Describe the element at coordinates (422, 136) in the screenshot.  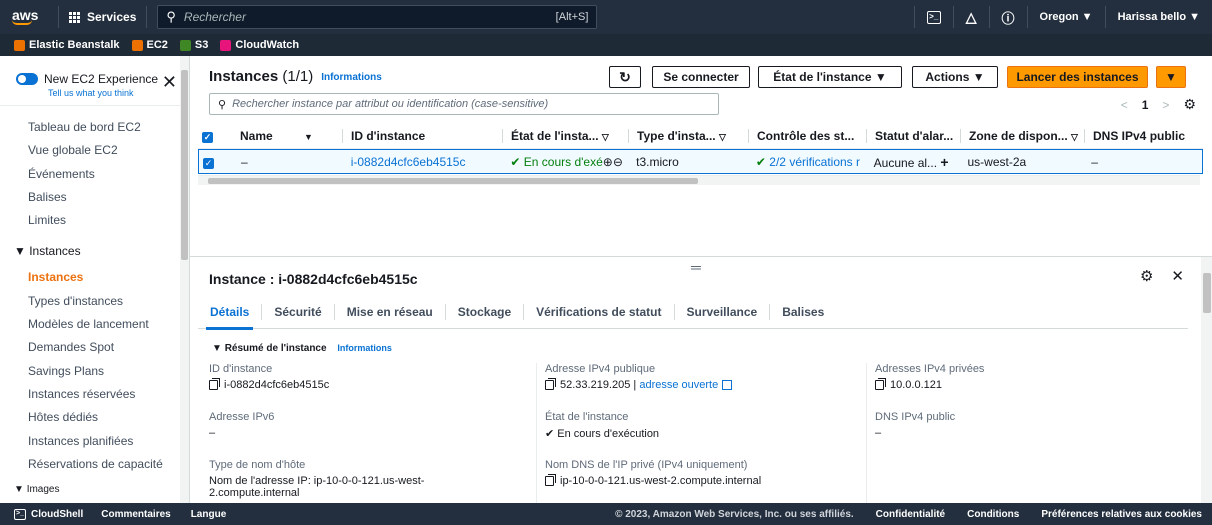
I see `column-header-id: ID d'instance` at that location.